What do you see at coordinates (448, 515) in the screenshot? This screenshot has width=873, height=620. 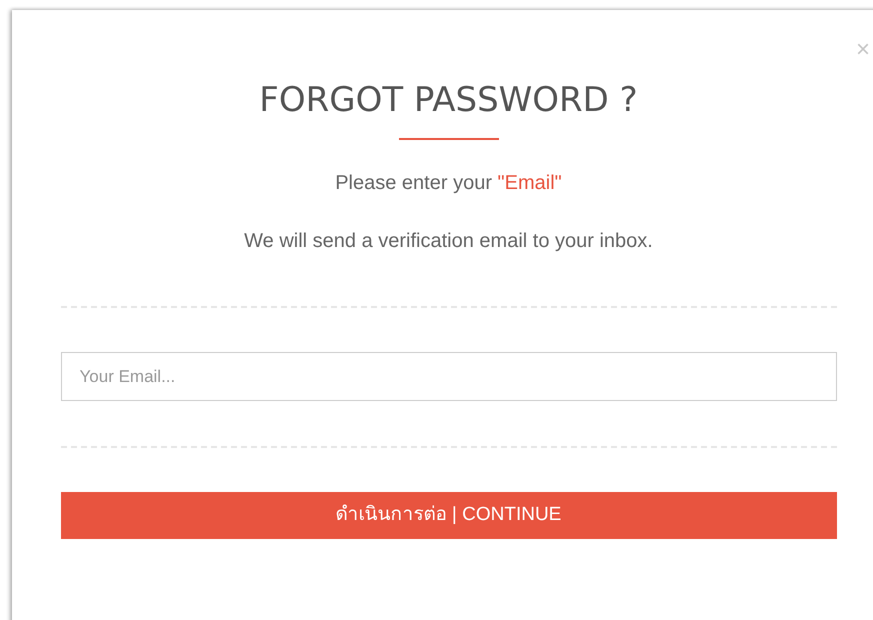 I see `continue-button: ดำเนินการต่อ | CONTINUE` at bounding box center [448, 515].